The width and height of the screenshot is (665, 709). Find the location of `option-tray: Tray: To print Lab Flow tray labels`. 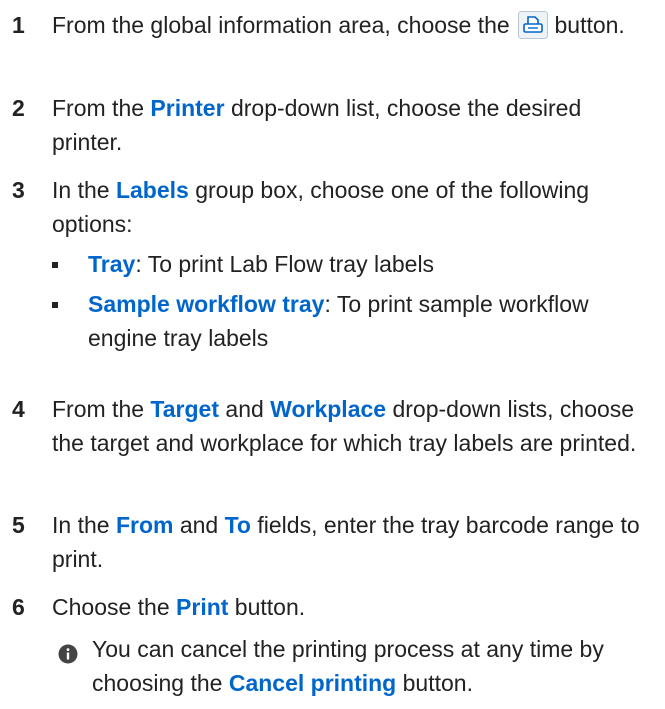

option-tray: Tray: To print Lab Flow tray labels is located at coordinates (348, 264).